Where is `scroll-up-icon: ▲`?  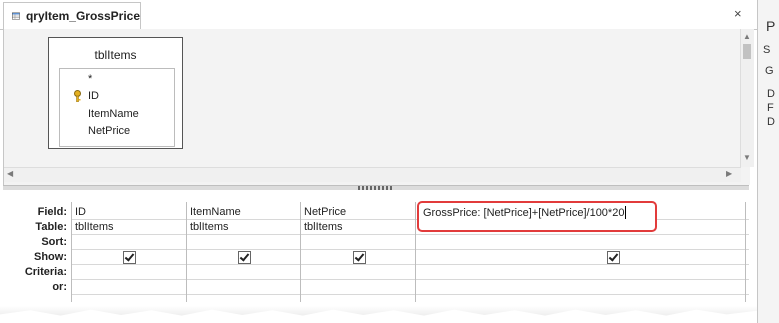
scroll-up-icon: ▲ is located at coordinates (747, 36).